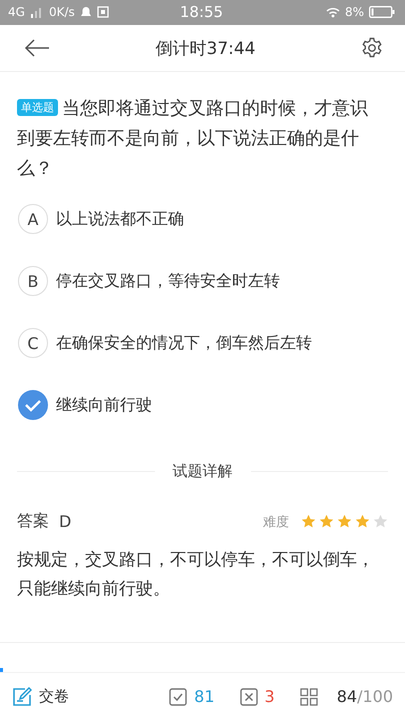 The height and width of the screenshot is (720, 405). I want to click on bell-icon, so click(86, 12).